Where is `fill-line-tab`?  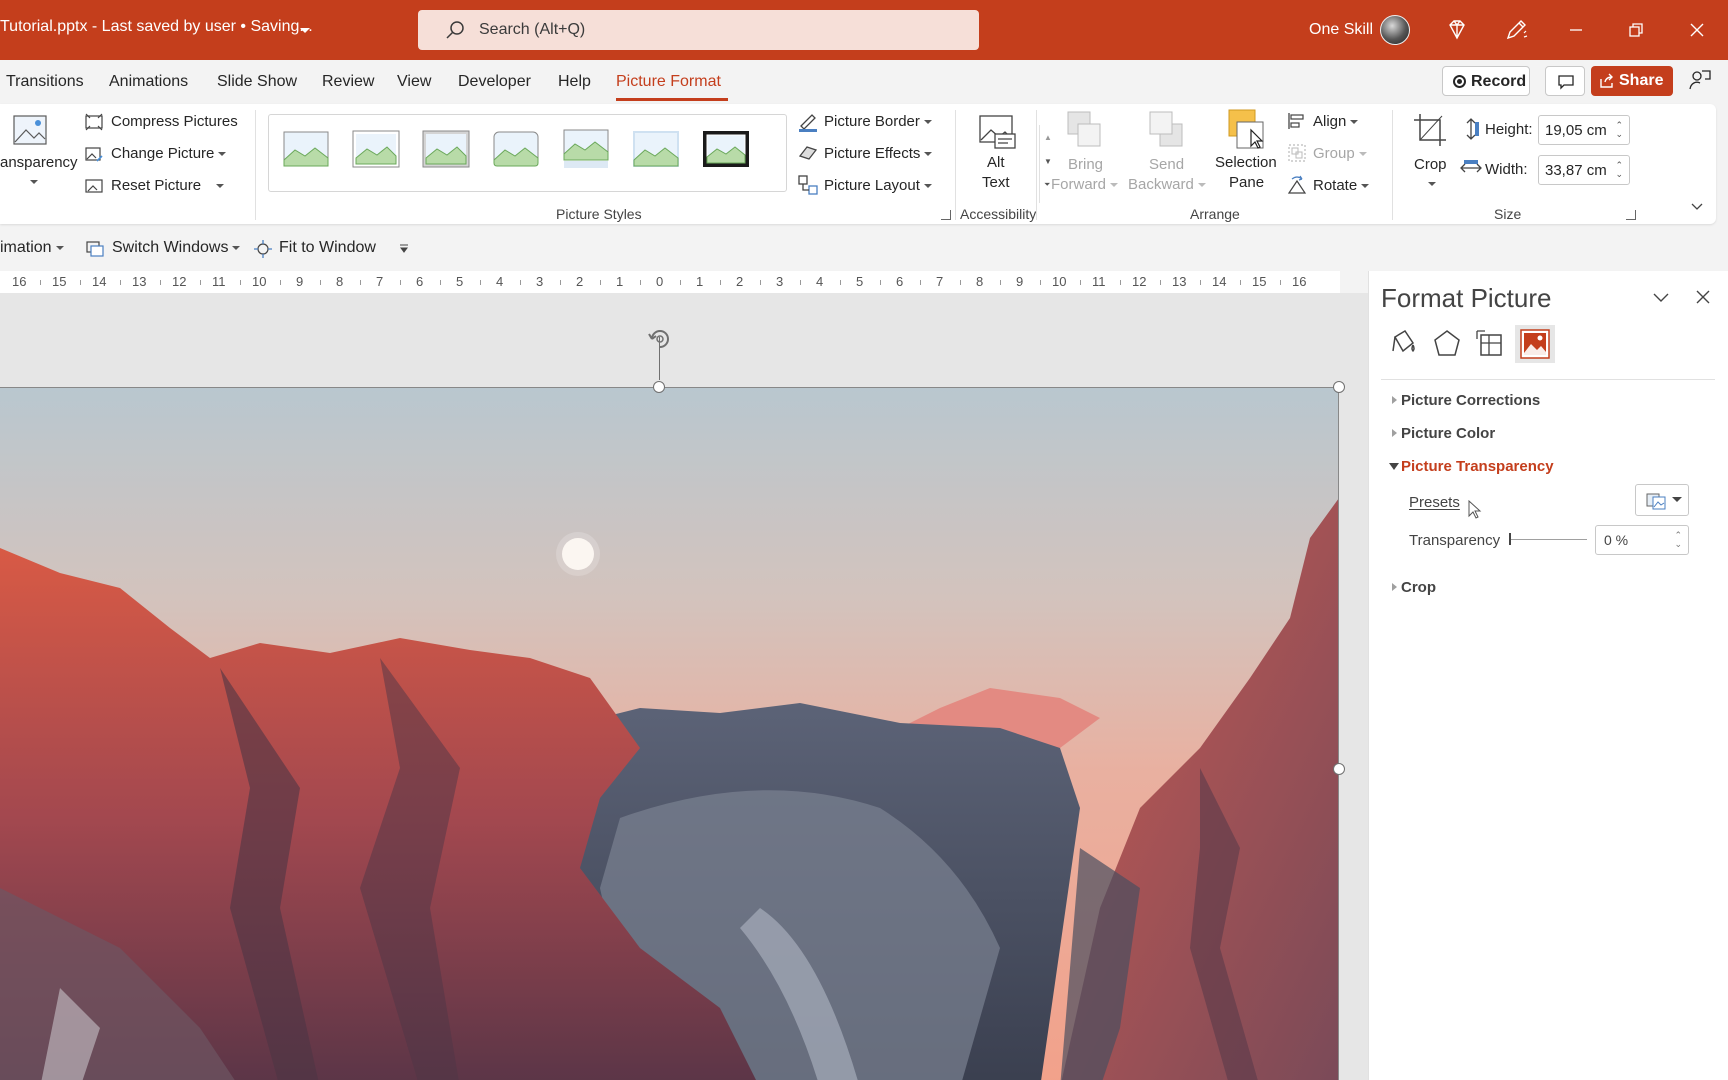 fill-line-tab is located at coordinates (1403, 344).